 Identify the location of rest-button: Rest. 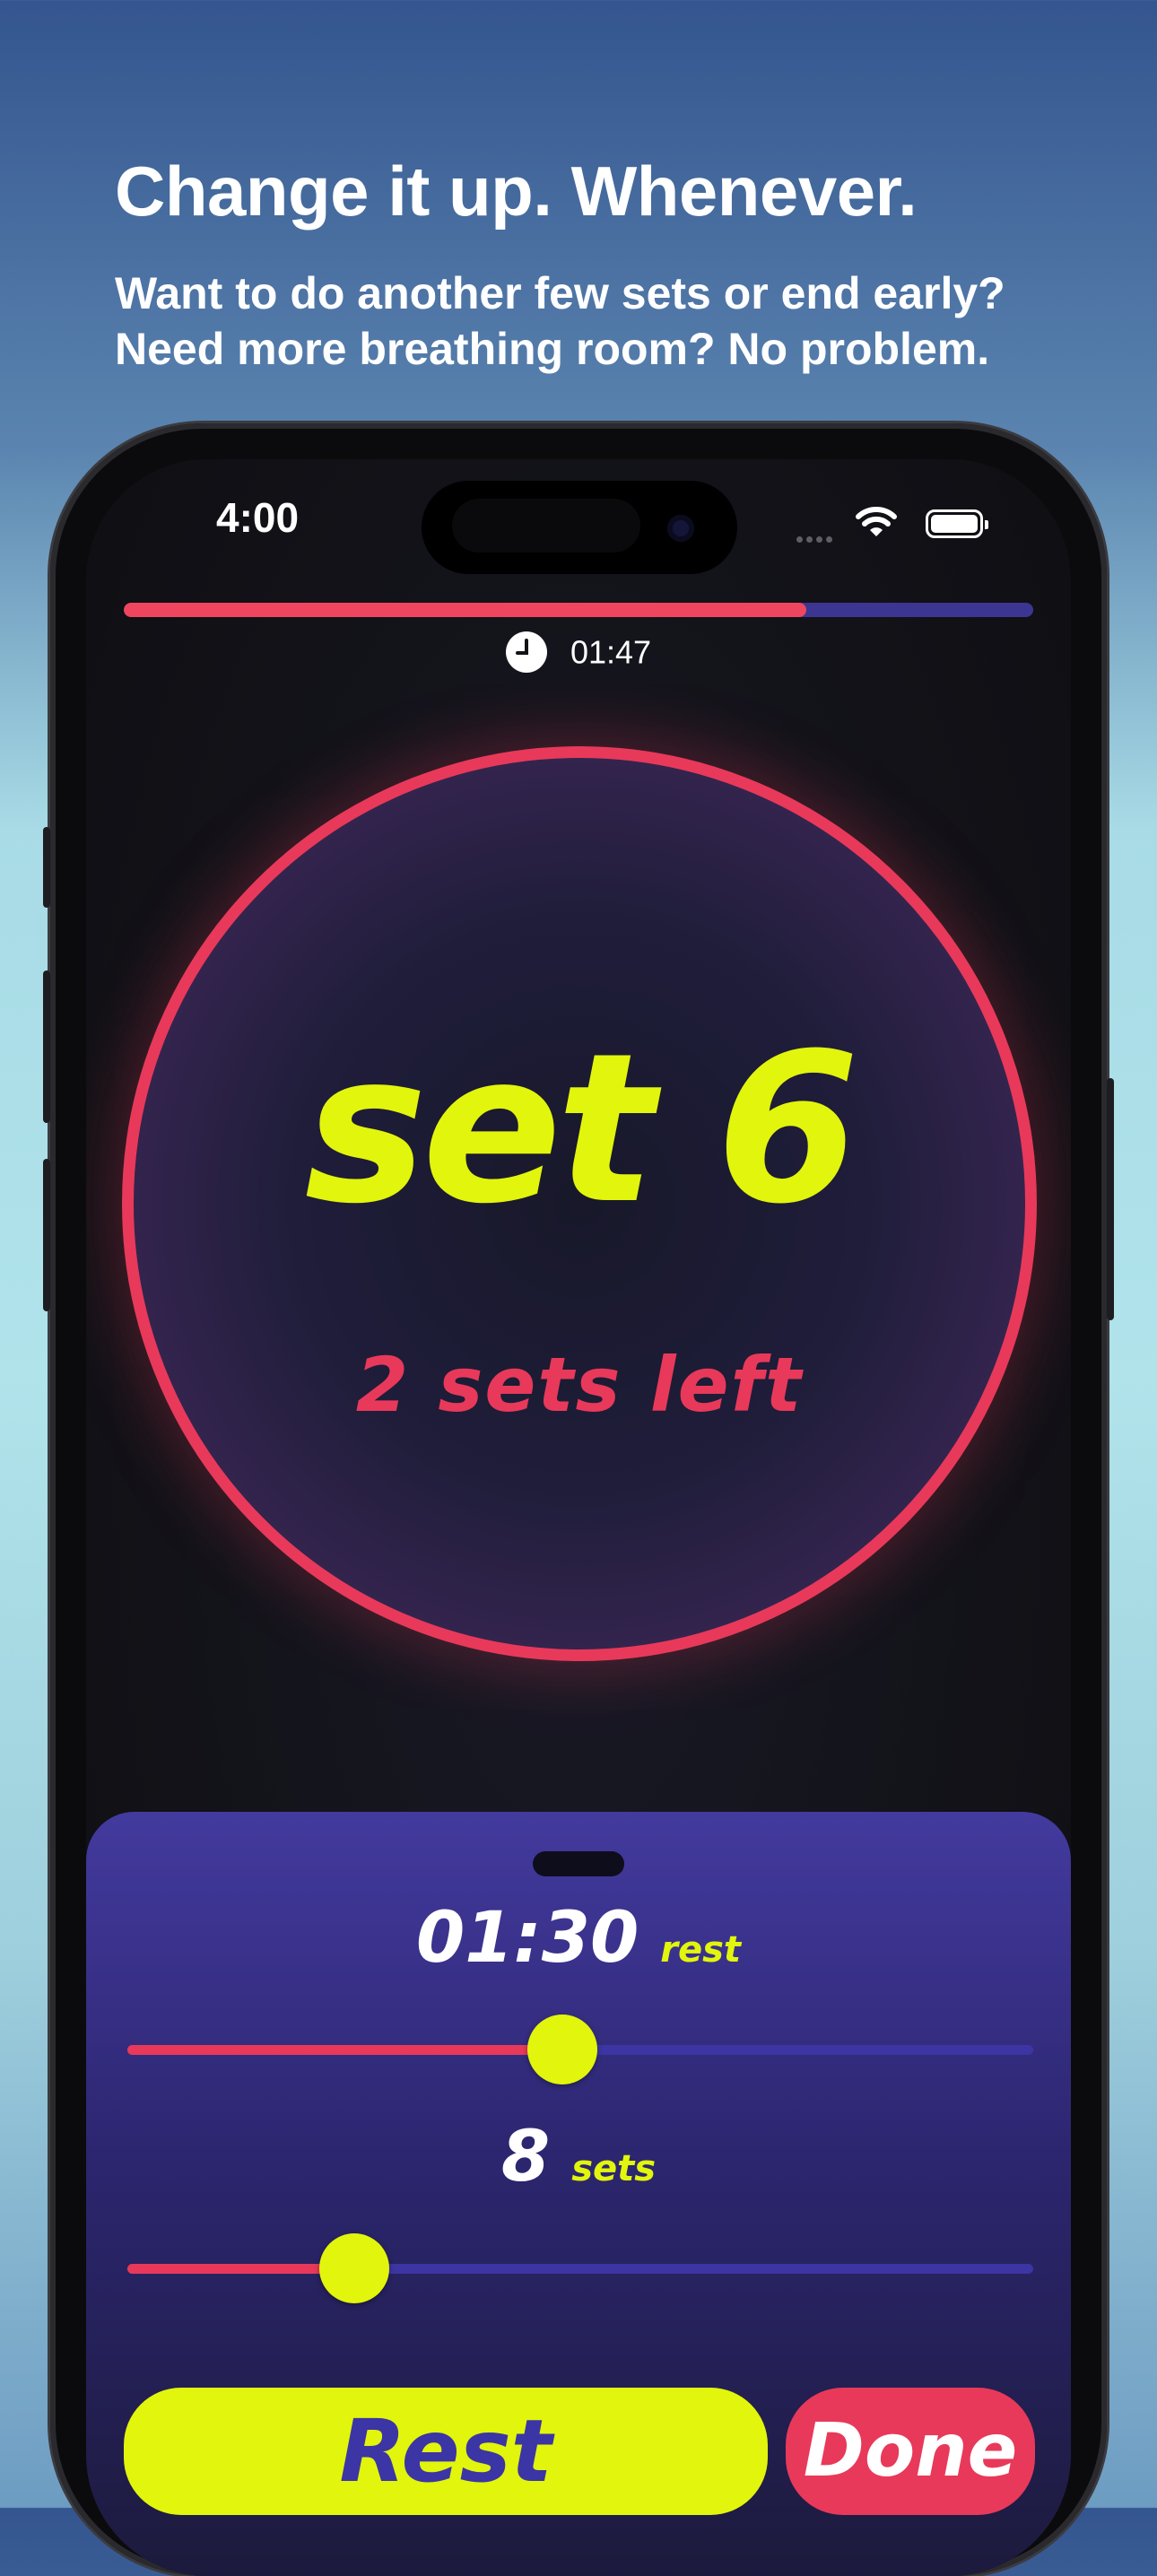
(446, 2451).